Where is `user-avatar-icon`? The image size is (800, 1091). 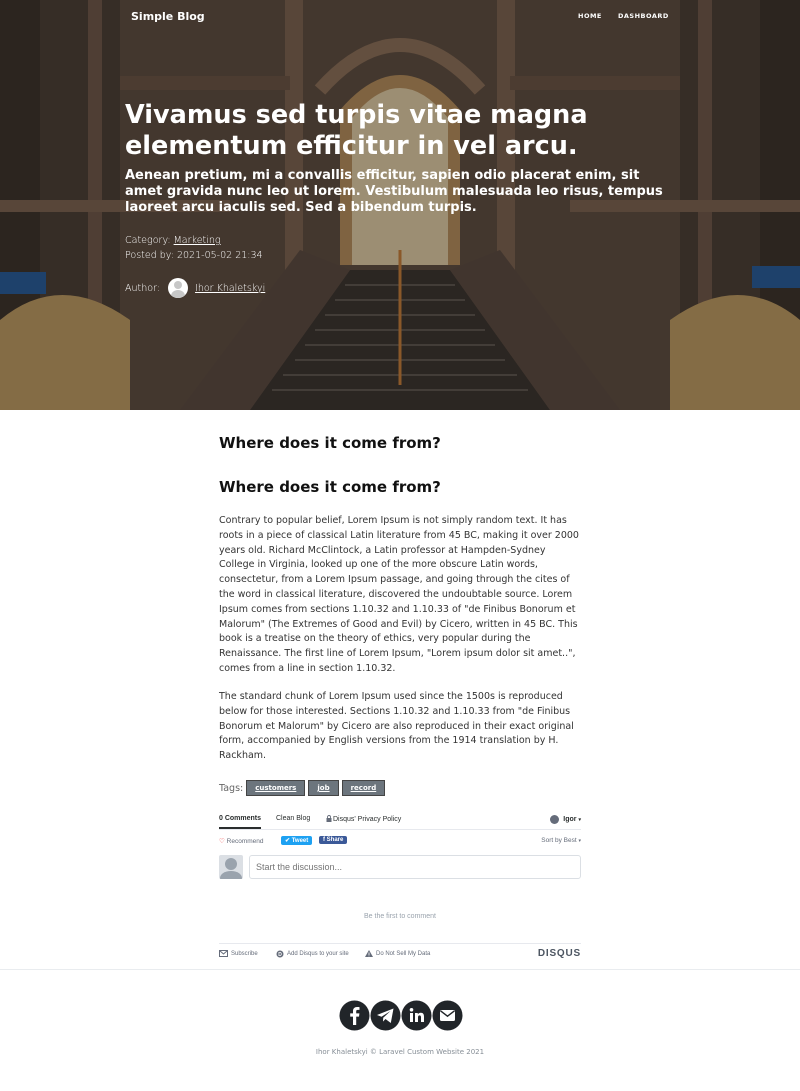 user-avatar-icon is located at coordinates (231, 867).